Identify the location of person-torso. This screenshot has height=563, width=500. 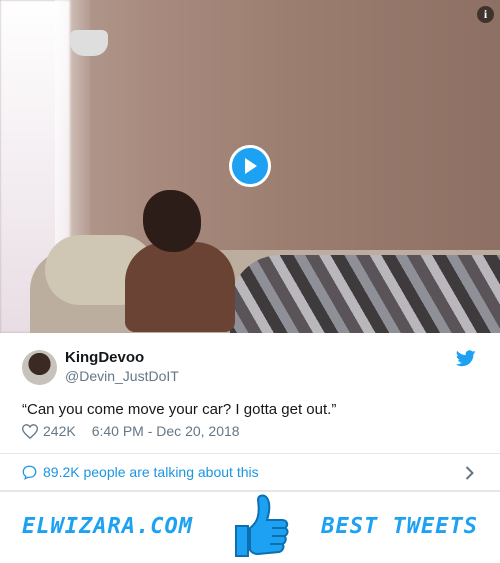
(180, 287).